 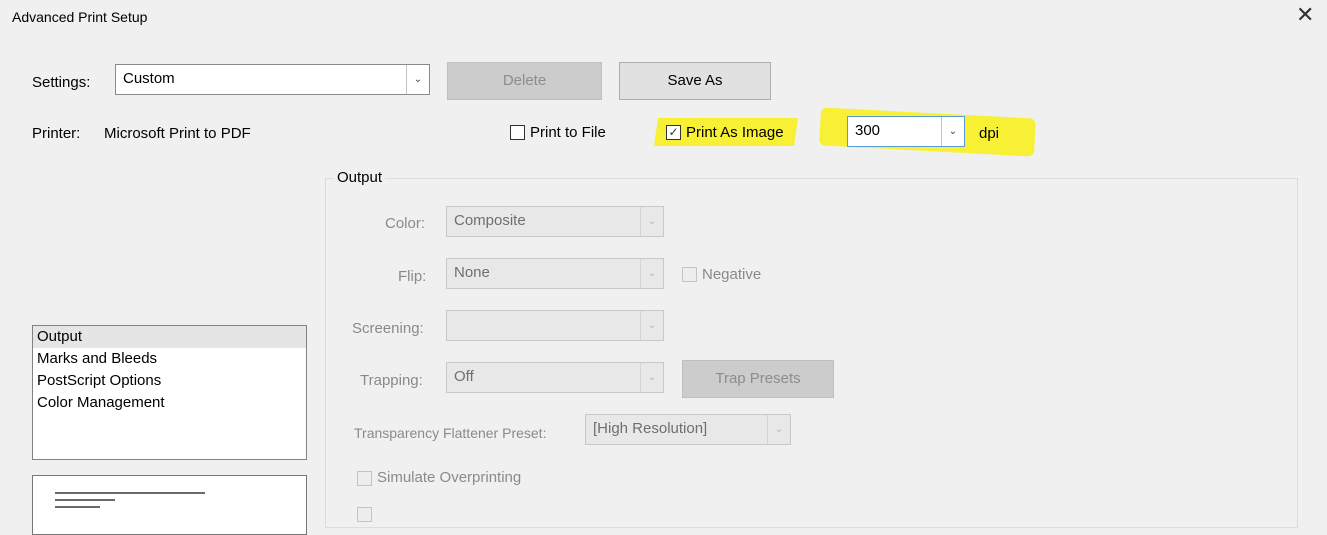 I want to click on color-label: Color:, so click(x=405, y=223).